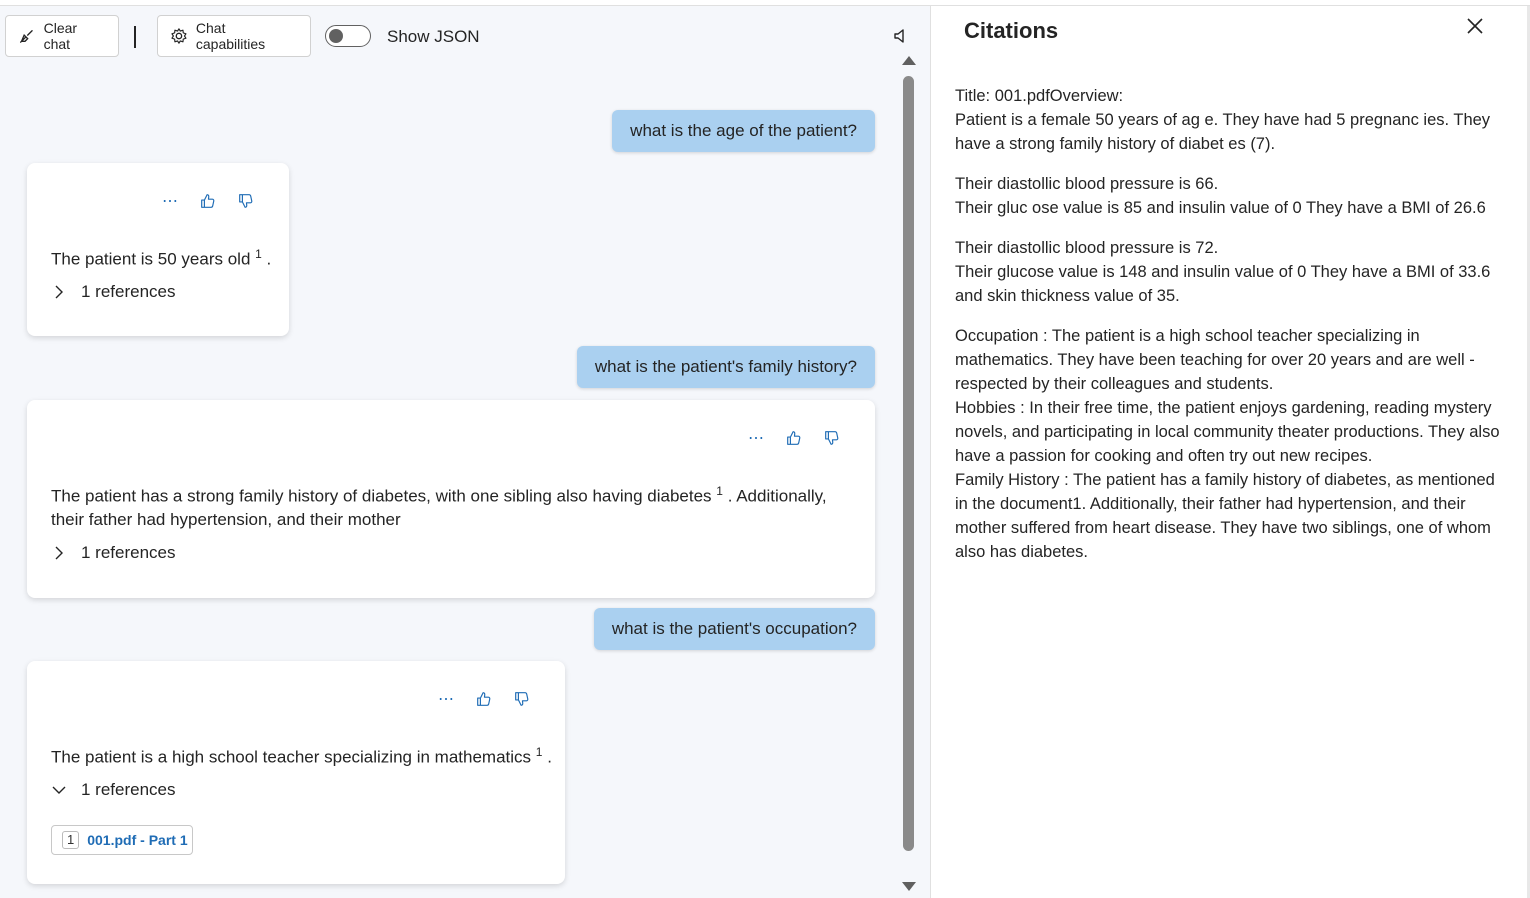  Describe the element at coordinates (230, 36) in the screenshot. I see `chat-capabilities-label: Chat capabilities` at that location.